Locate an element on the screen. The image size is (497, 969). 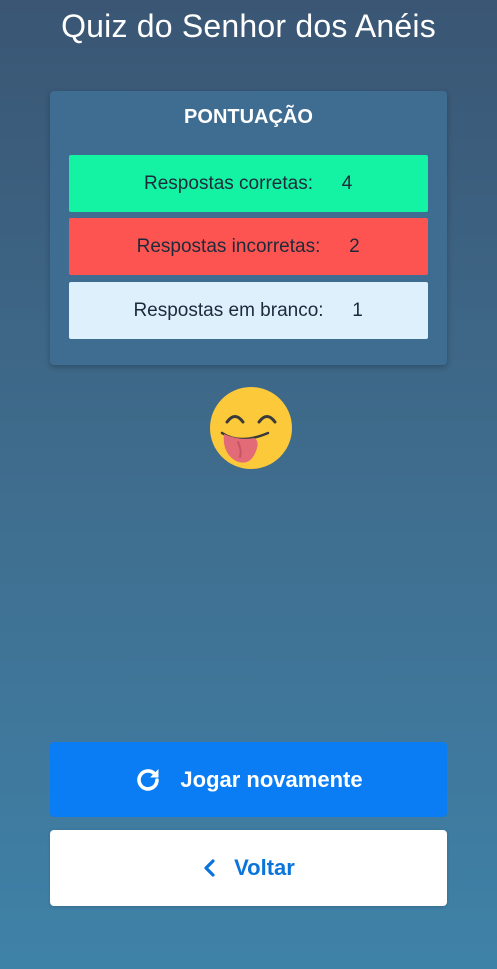
play-again-button: Jogar novamente is located at coordinates (248, 779).